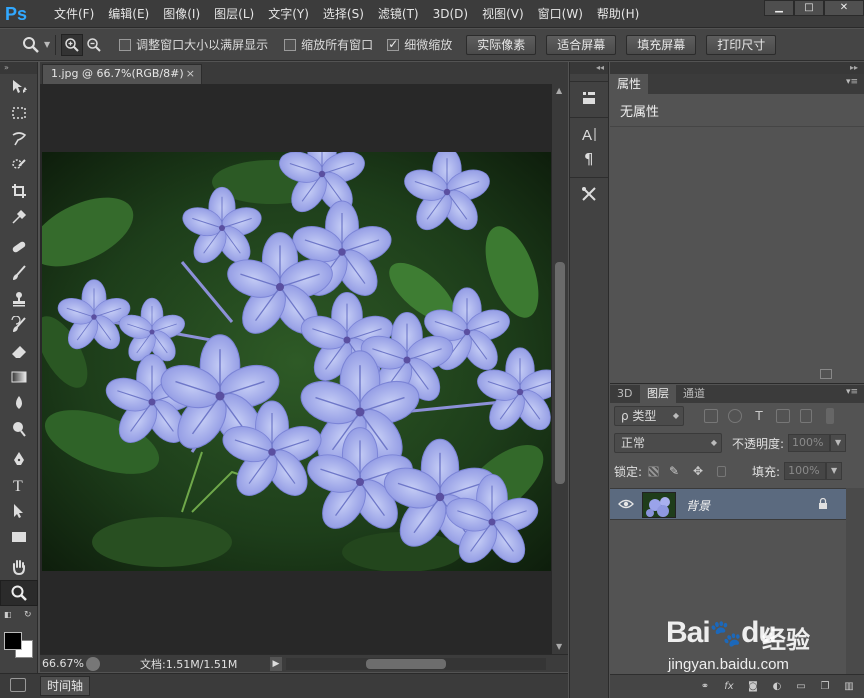  I want to click on zoom-tool-icon, so click(19, 593).